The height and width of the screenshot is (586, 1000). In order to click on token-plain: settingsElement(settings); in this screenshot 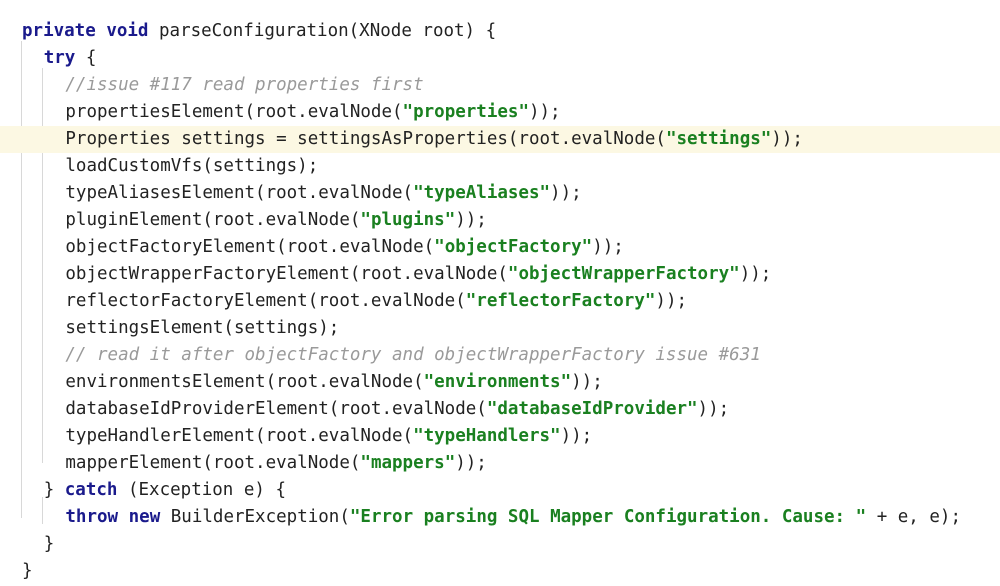, I will do `click(202, 328)`.